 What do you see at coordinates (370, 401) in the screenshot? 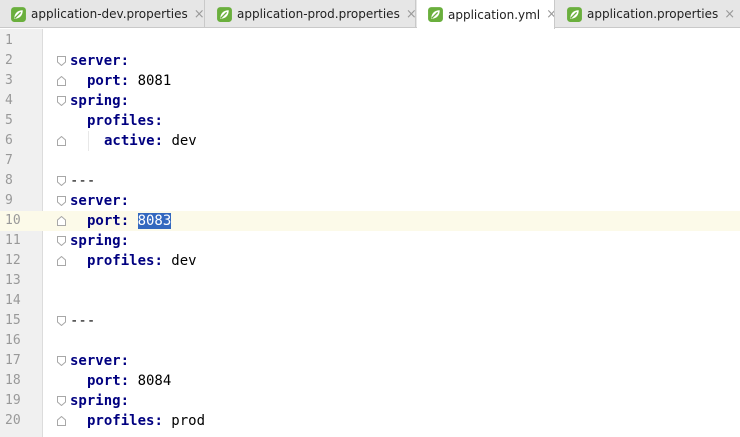
I see `code-line: 19 spring:` at bounding box center [370, 401].